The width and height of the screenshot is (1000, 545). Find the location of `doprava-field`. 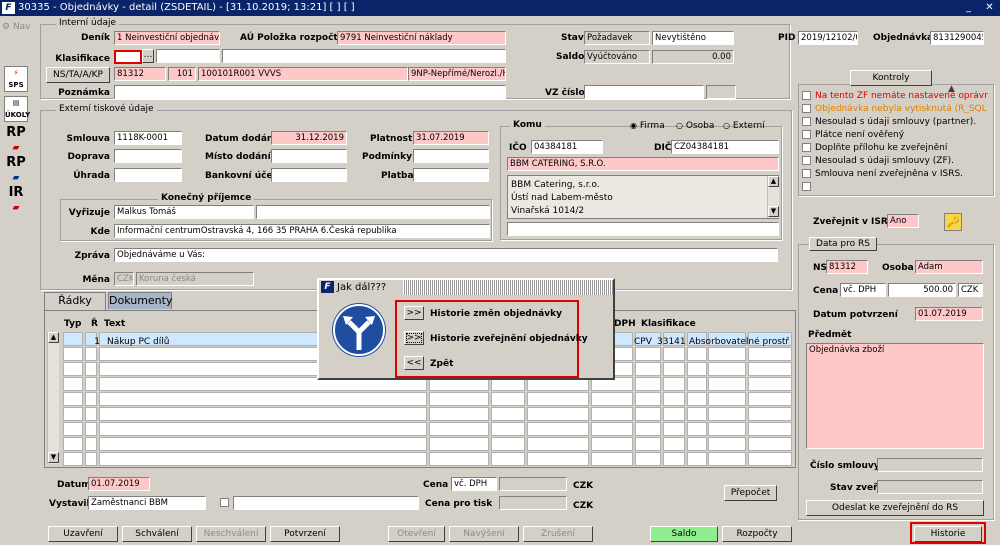

doprava-field is located at coordinates (148, 156).